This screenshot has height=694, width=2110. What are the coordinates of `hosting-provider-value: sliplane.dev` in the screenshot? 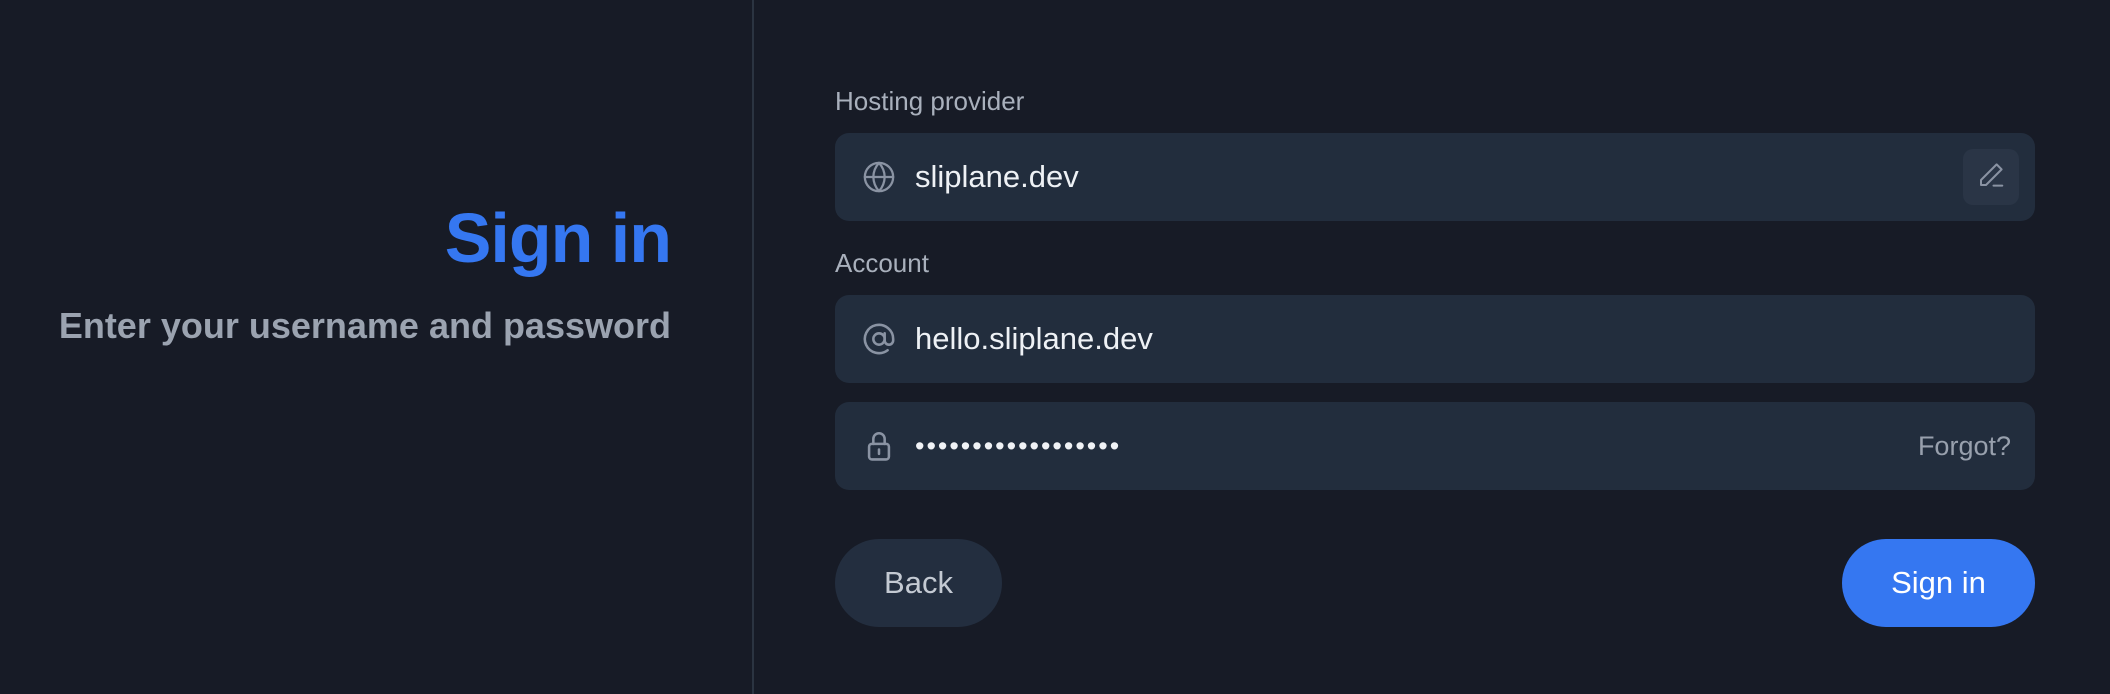 It's located at (997, 176).